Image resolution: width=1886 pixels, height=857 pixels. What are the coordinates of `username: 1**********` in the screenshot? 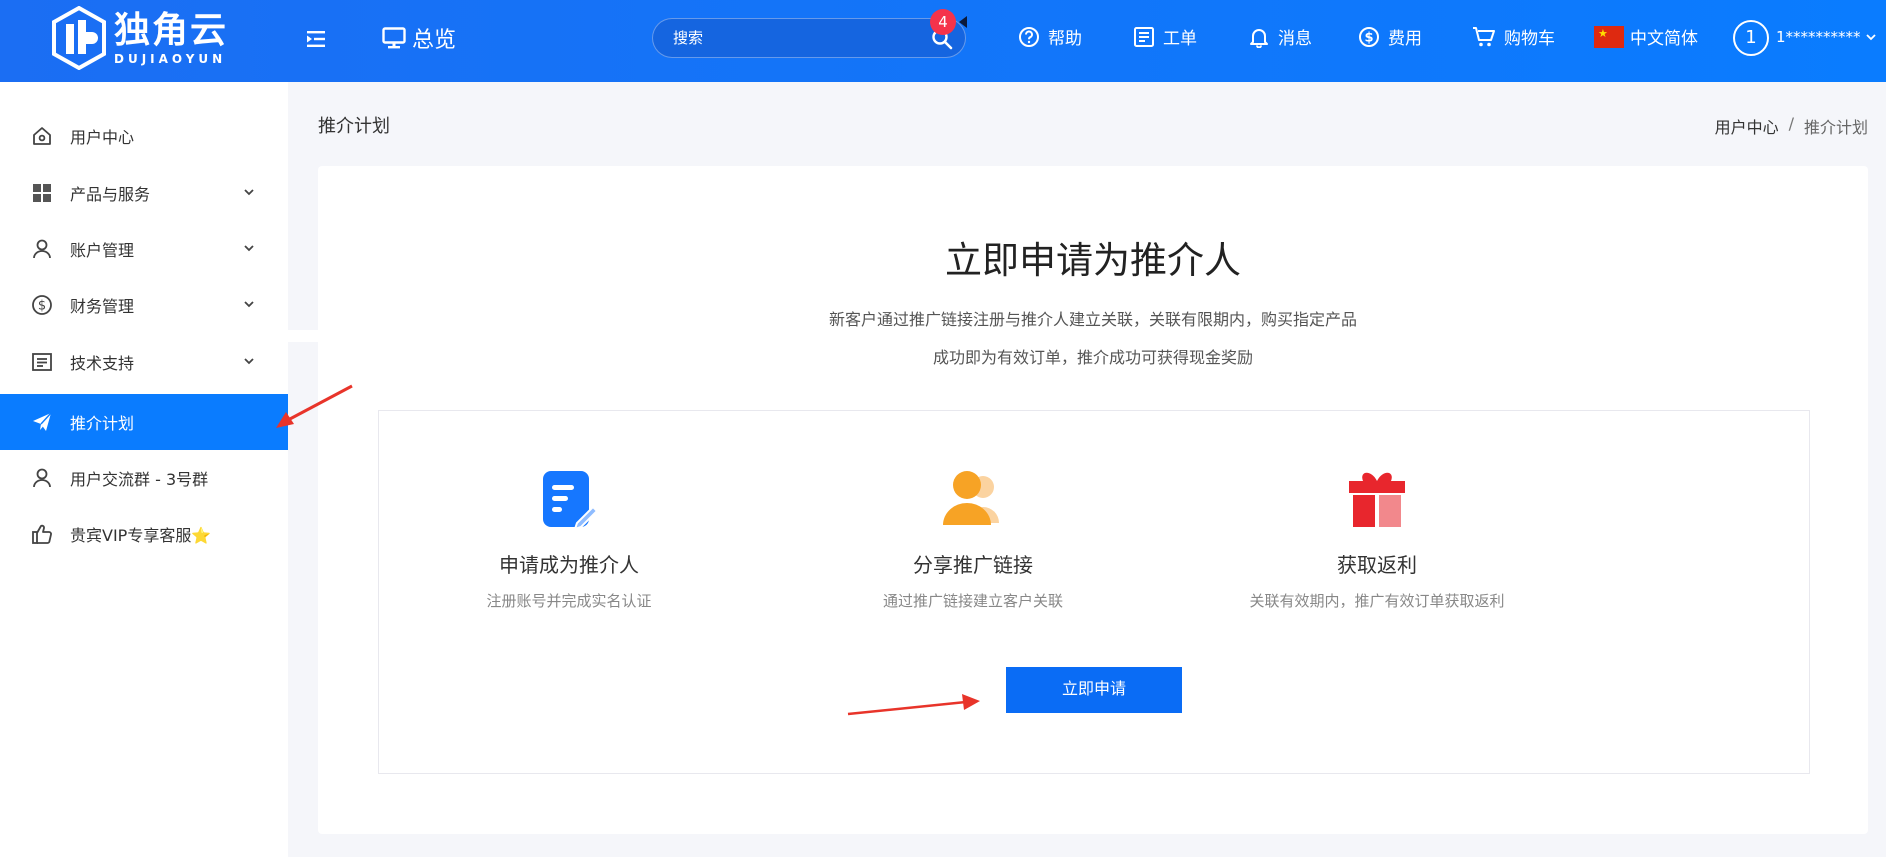 It's located at (1818, 37).